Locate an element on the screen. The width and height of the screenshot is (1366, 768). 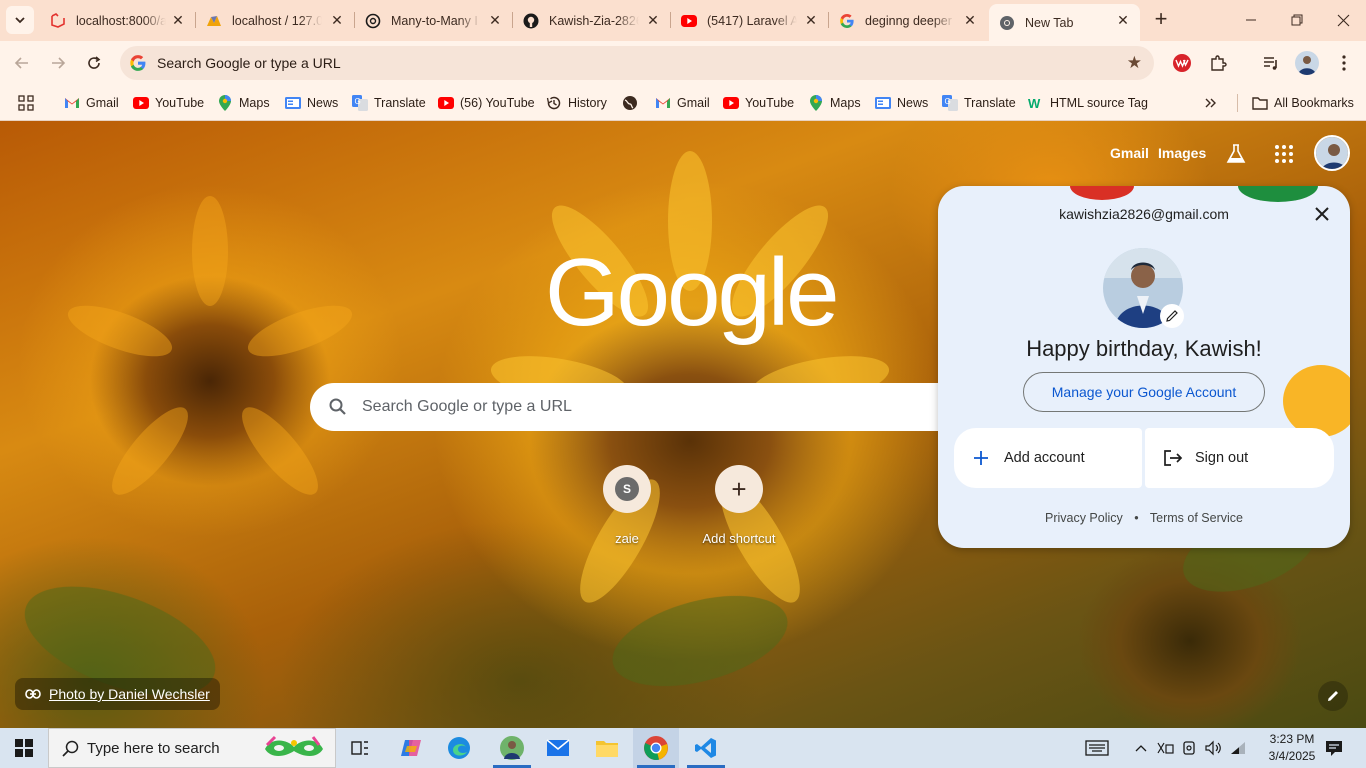
bookmark-translate-2: G Translate is located at coordinates (979, 103).